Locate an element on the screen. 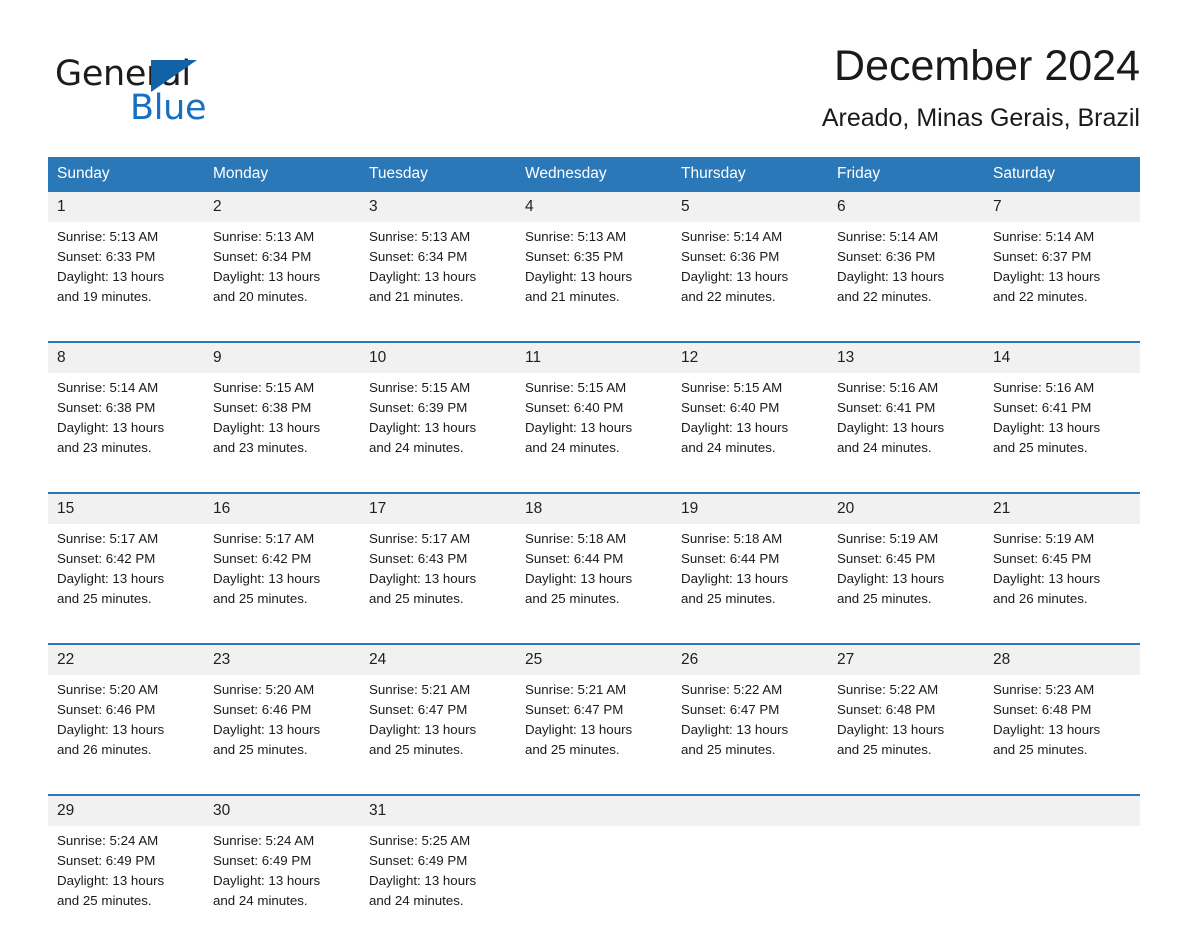  day-number: 7 is located at coordinates (1062, 207).